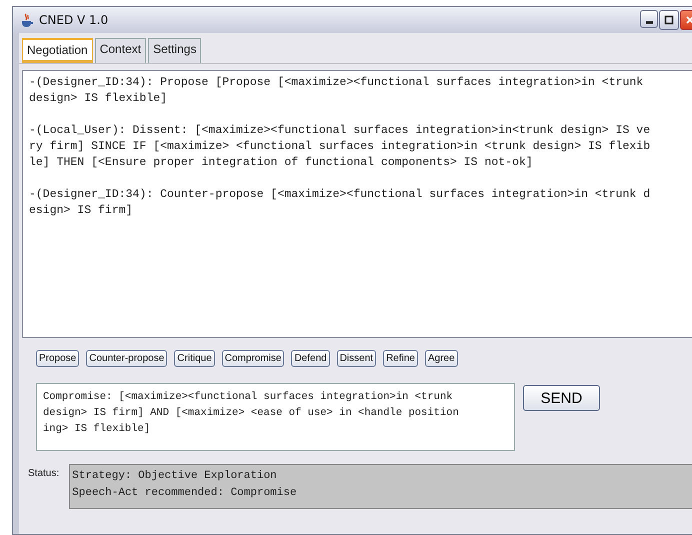 The height and width of the screenshot is (535, 692). Describe the element at coordinates (356, 358) in the screenshot. I see `speech-act-button: Dissent` at that location.